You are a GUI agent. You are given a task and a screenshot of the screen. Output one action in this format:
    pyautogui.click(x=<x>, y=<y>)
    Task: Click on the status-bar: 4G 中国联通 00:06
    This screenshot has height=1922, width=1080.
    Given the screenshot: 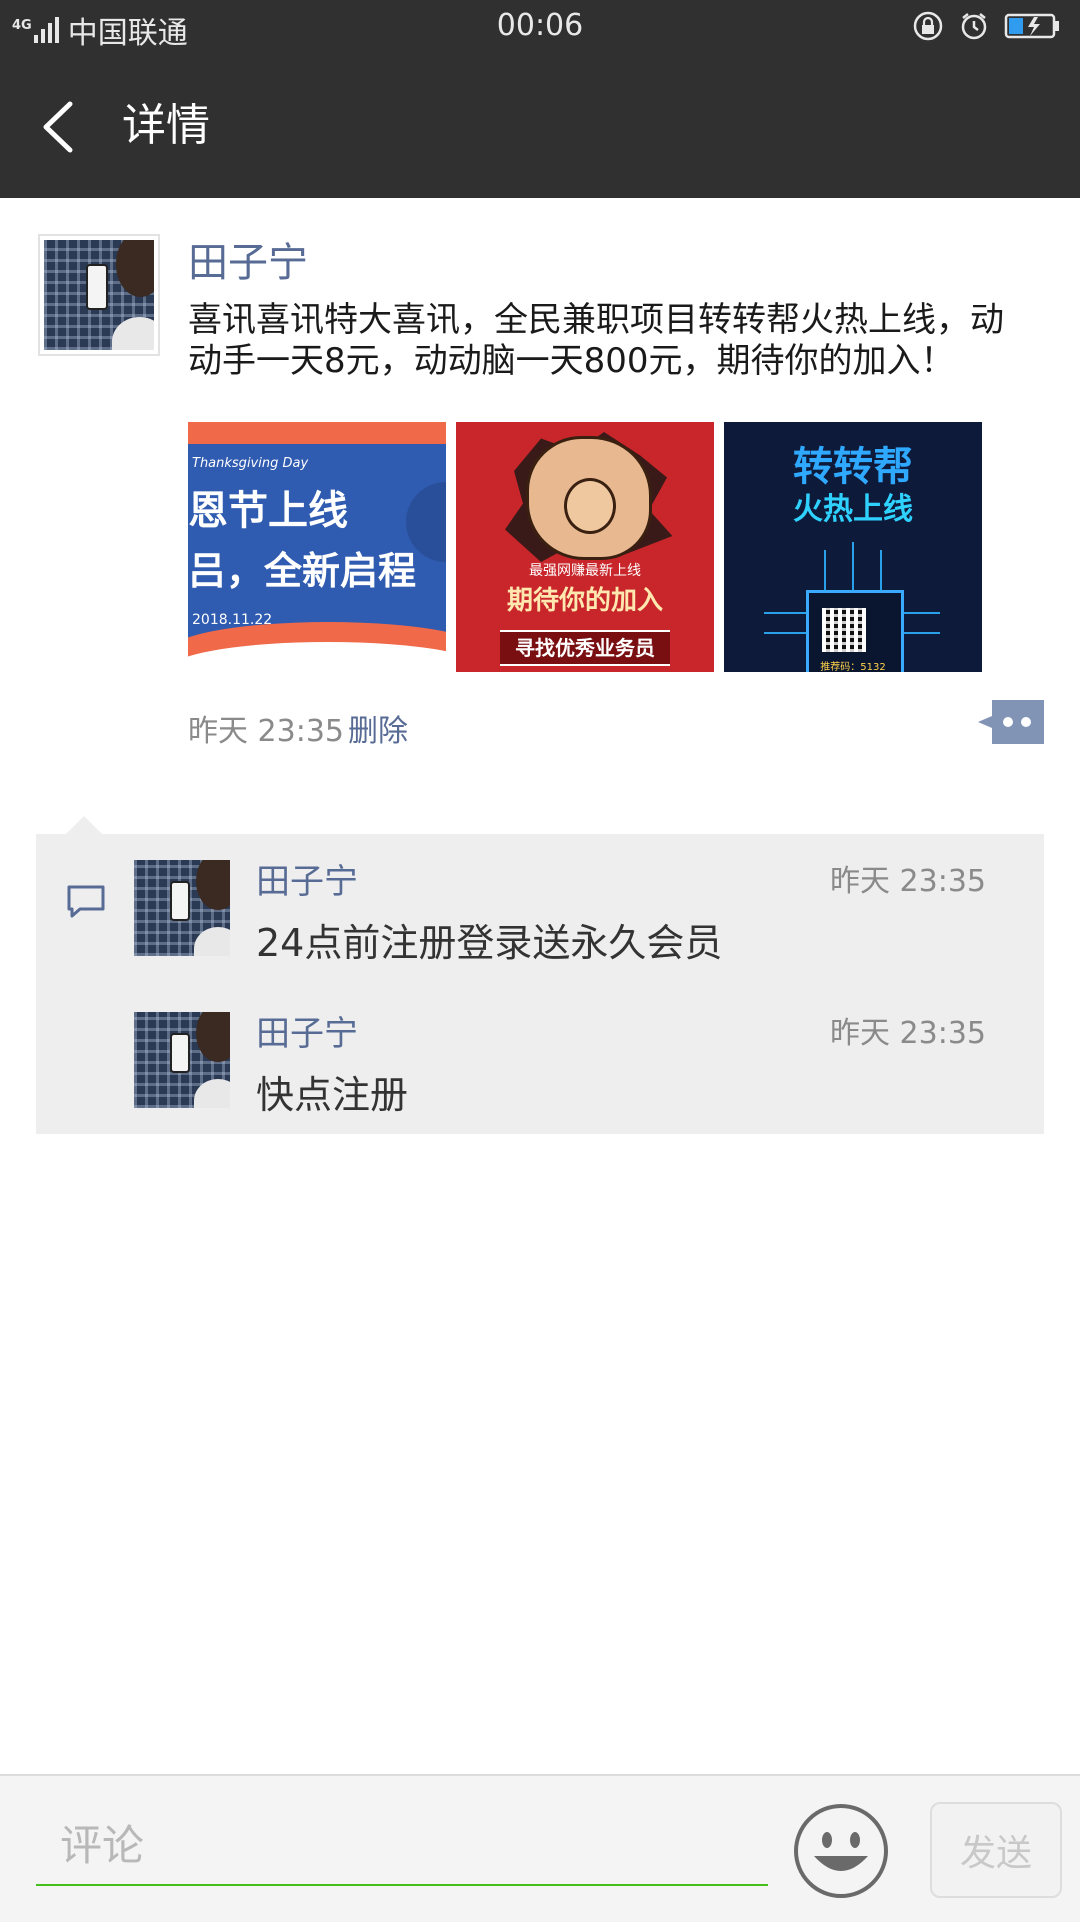 What is the action you would take?
    pyautogui.click(x=540, y=28)
    